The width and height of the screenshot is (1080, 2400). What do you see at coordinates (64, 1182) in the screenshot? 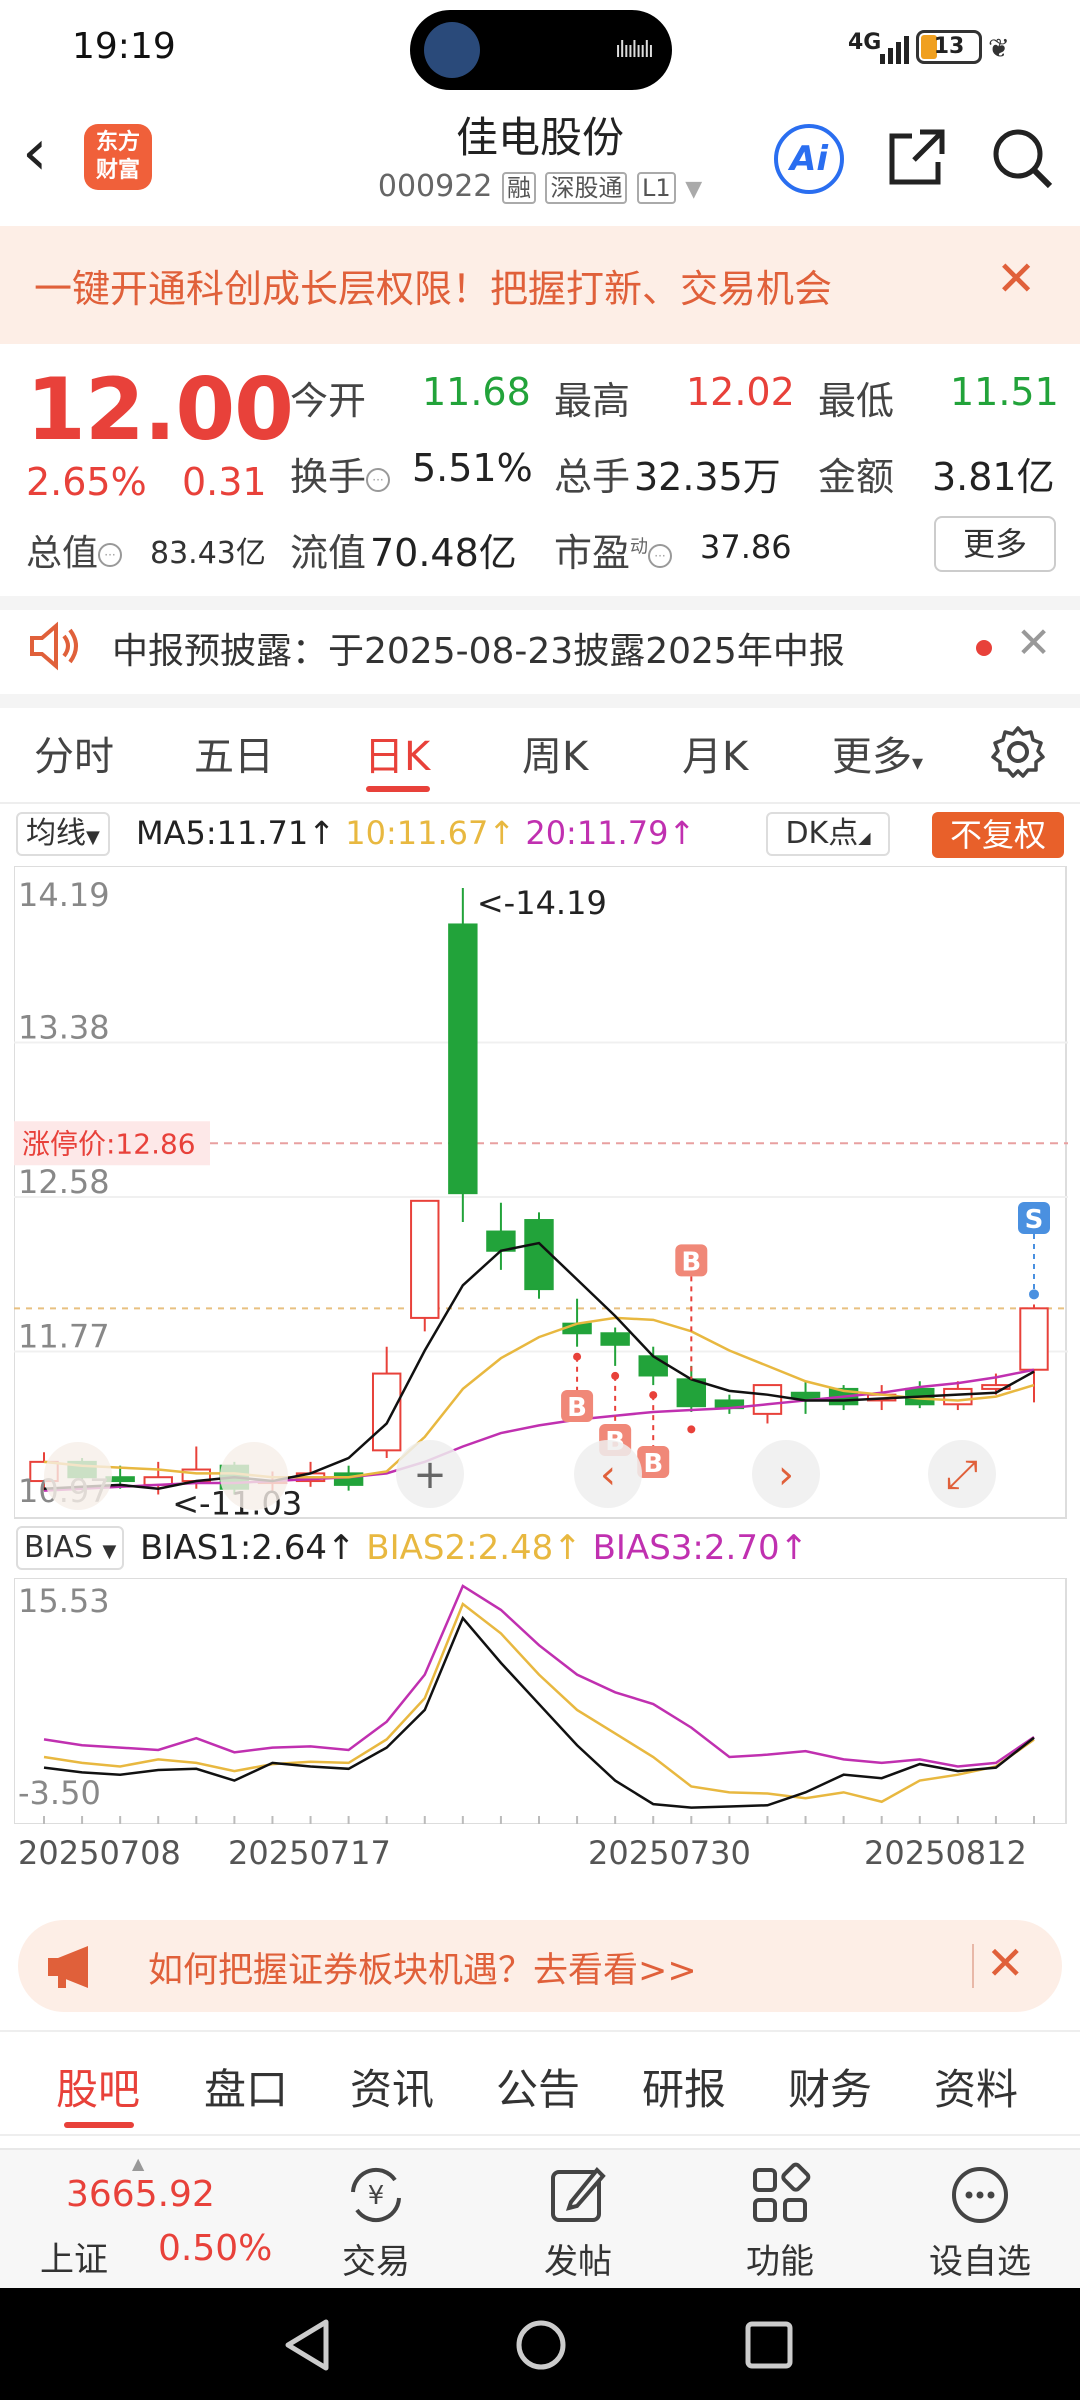
I see `y-axis-label: 12.58` at bounding box center [64, 1182].